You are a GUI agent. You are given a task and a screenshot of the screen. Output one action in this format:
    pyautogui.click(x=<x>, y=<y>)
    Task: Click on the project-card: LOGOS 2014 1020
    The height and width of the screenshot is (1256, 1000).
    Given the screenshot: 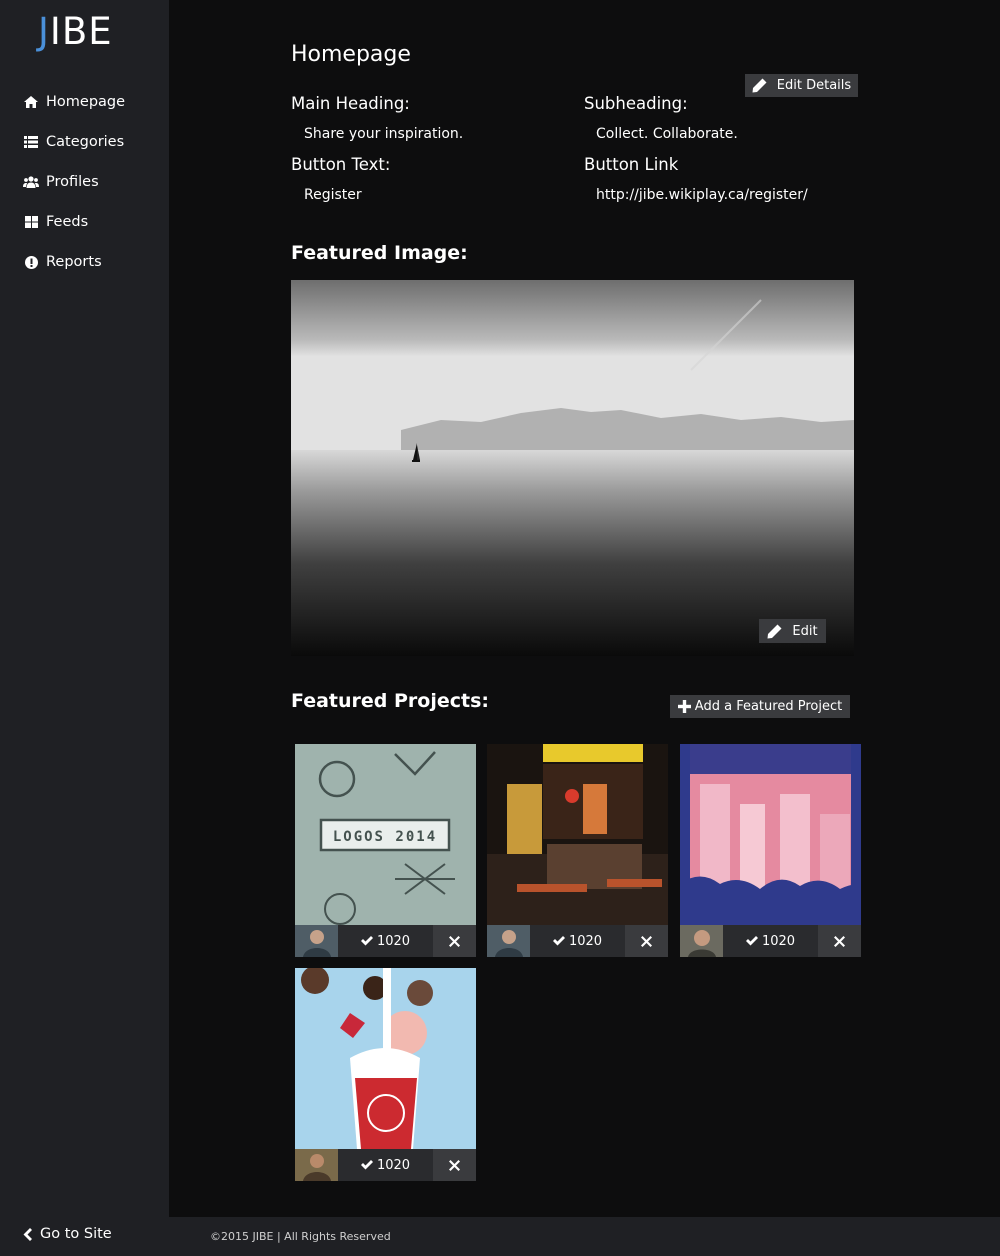 What is the action you would take?
    pyautogui.click(x=385, y=850)
    